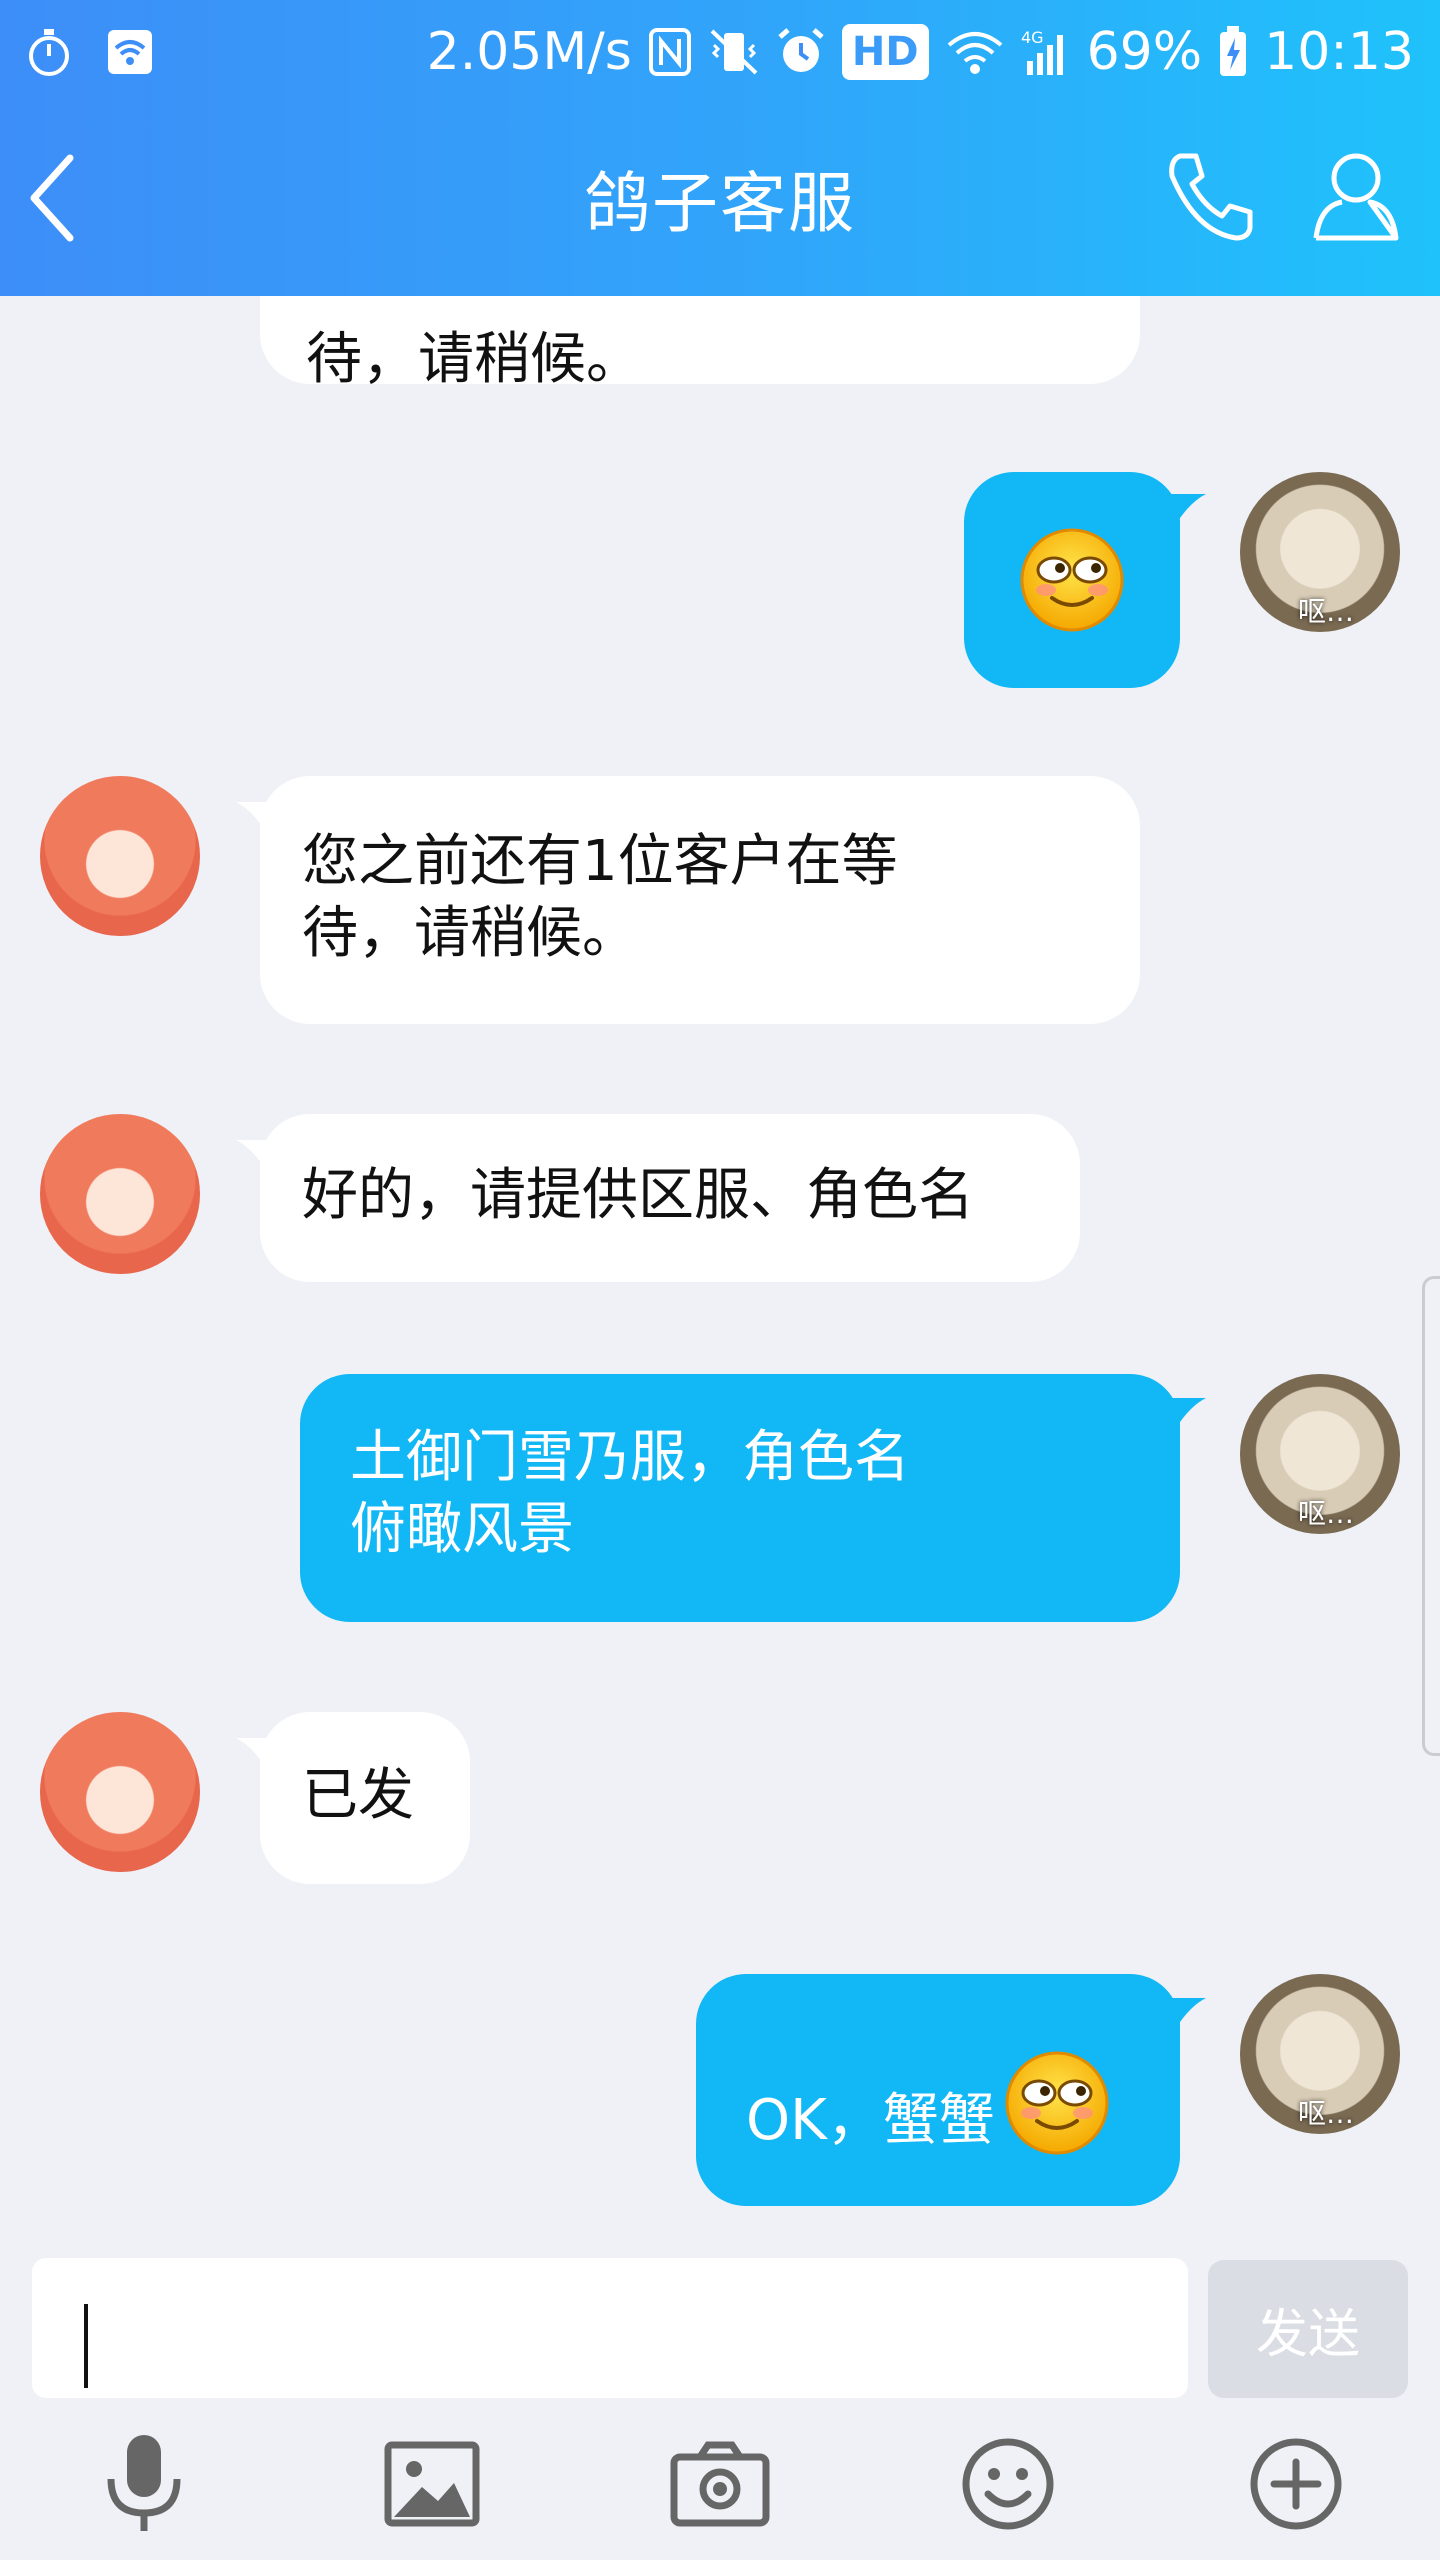 This screenshot has width=1440, height=2560. What do you see at coordinates (734, 52) in the screenshot?
I see `vibrate-mute-icon` at bounding box center [734, 52].